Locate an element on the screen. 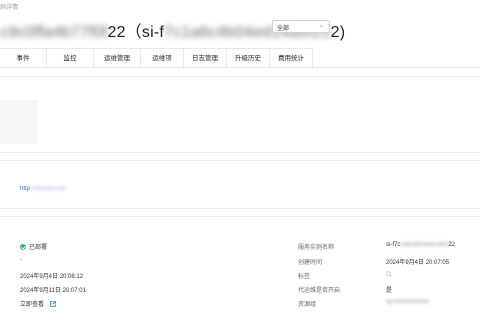 Image resolution: width=480 pixels, height=320 pixels. check-circle-icon is located at coordinates (23, 247).